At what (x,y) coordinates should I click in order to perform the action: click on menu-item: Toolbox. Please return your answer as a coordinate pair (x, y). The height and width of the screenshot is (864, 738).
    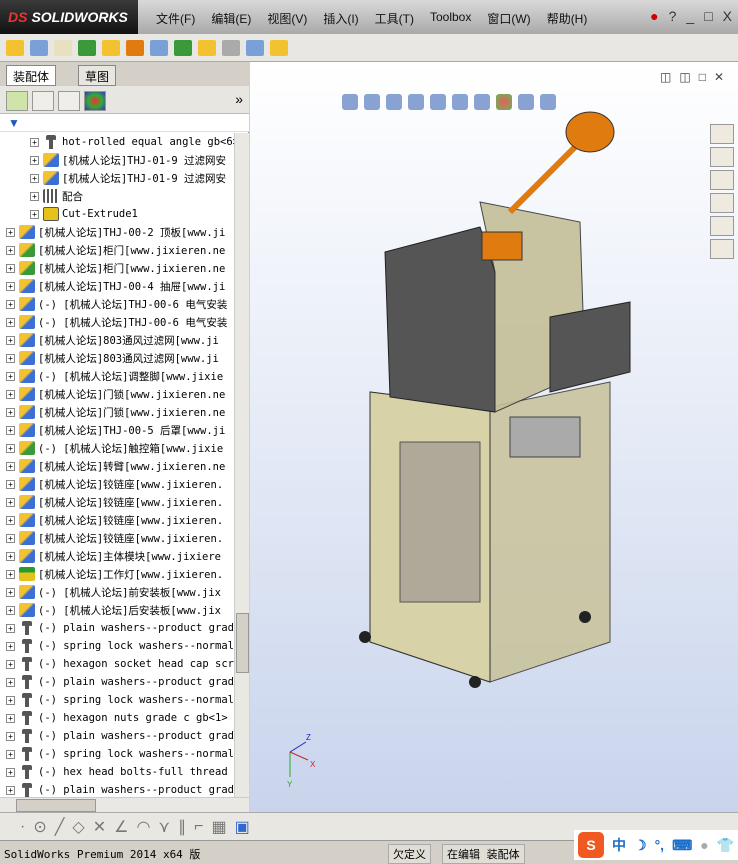
    Looking at the image, I should click on (450, 18).